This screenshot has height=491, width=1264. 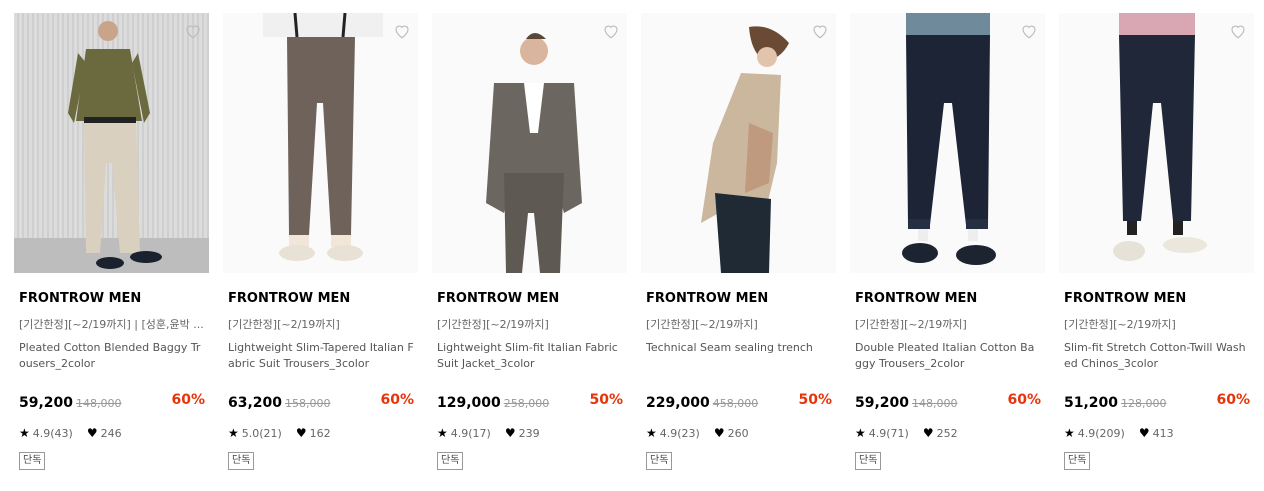 What do you see at coordinates (735, 403) in the screenshot?
I see `original-price: 458,000` at bounding box center [735, 403].